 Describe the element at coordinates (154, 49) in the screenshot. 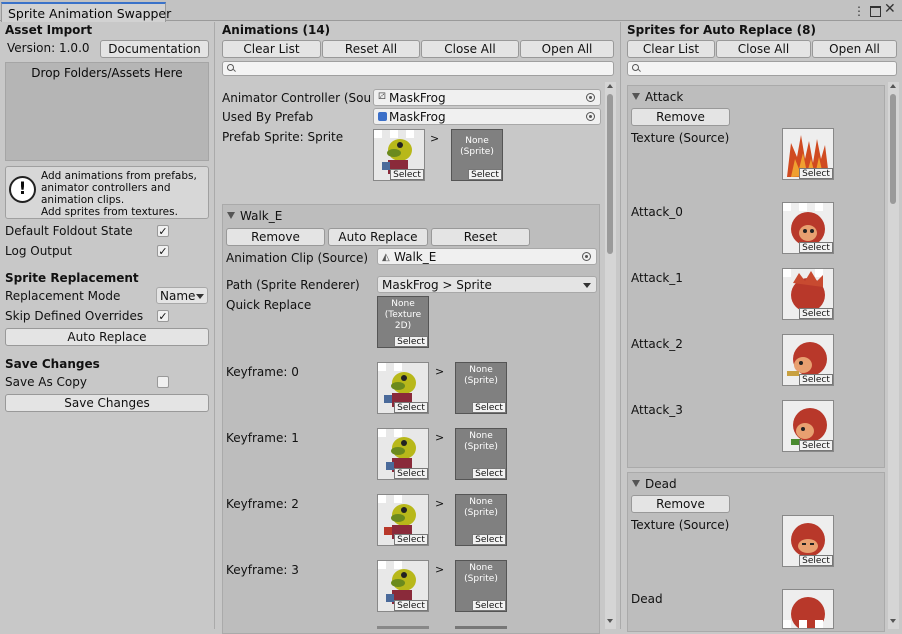

I see `documentation-button: Documentation` at that location.